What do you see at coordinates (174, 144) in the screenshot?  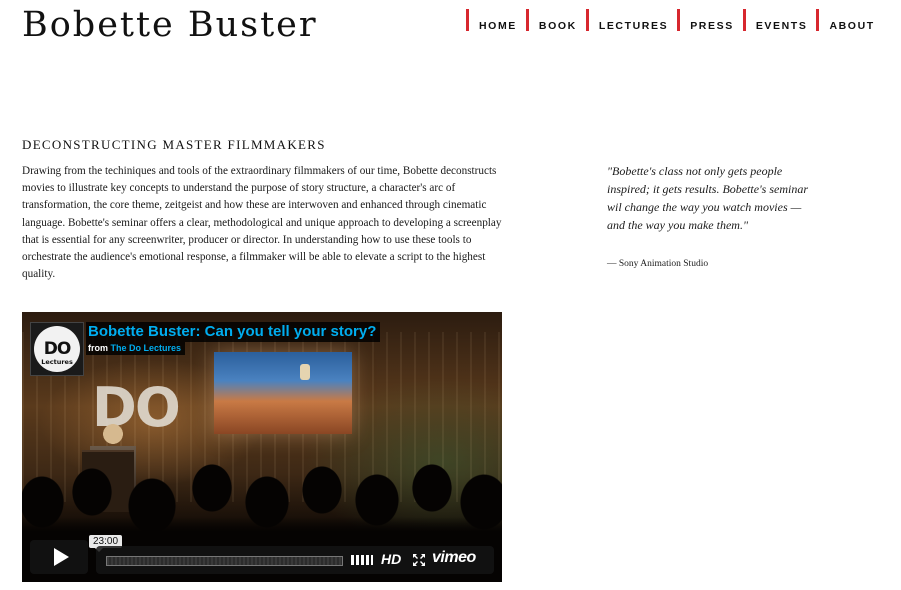 I see `section-heading: DECONSTRUCTING MASTER FILMMAKERS` at bounding box center [174, 144].